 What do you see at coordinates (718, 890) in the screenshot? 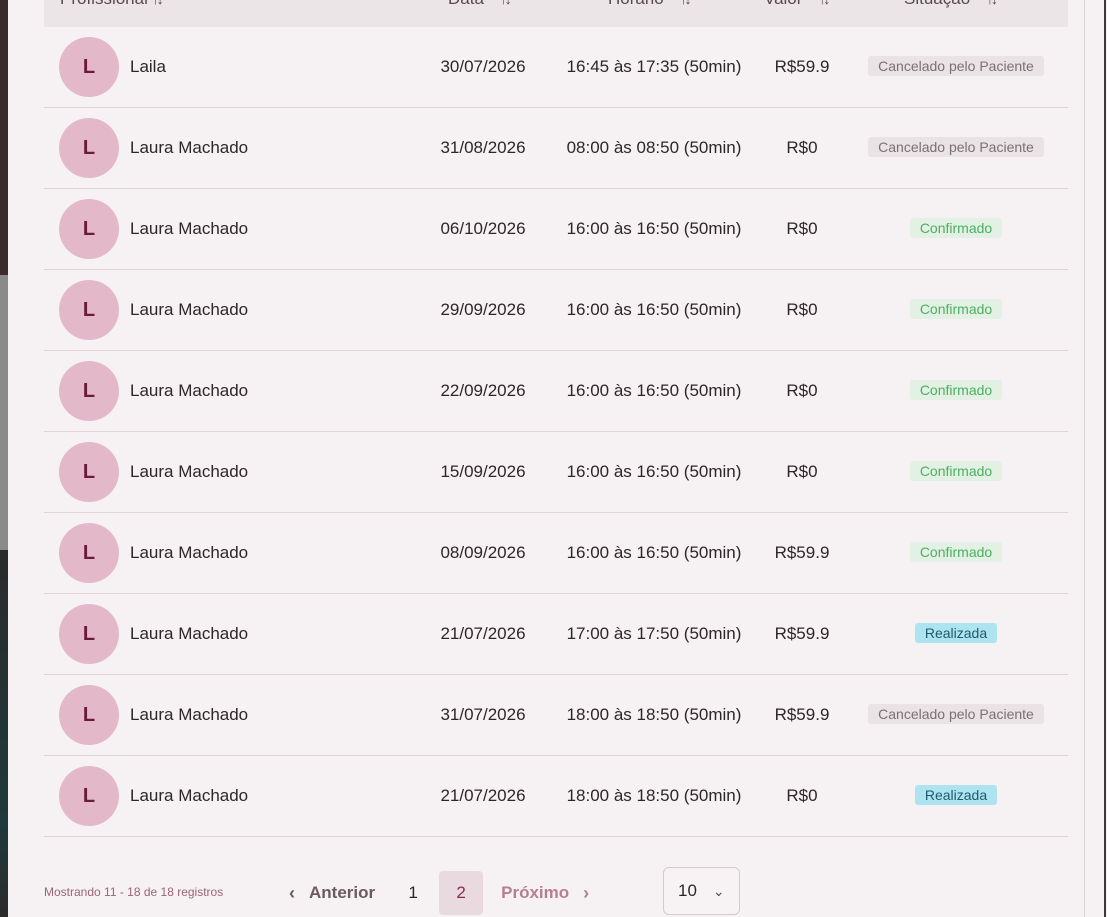
I see `chevron-down-icon: ⌄` at bounding box center [718, 890].